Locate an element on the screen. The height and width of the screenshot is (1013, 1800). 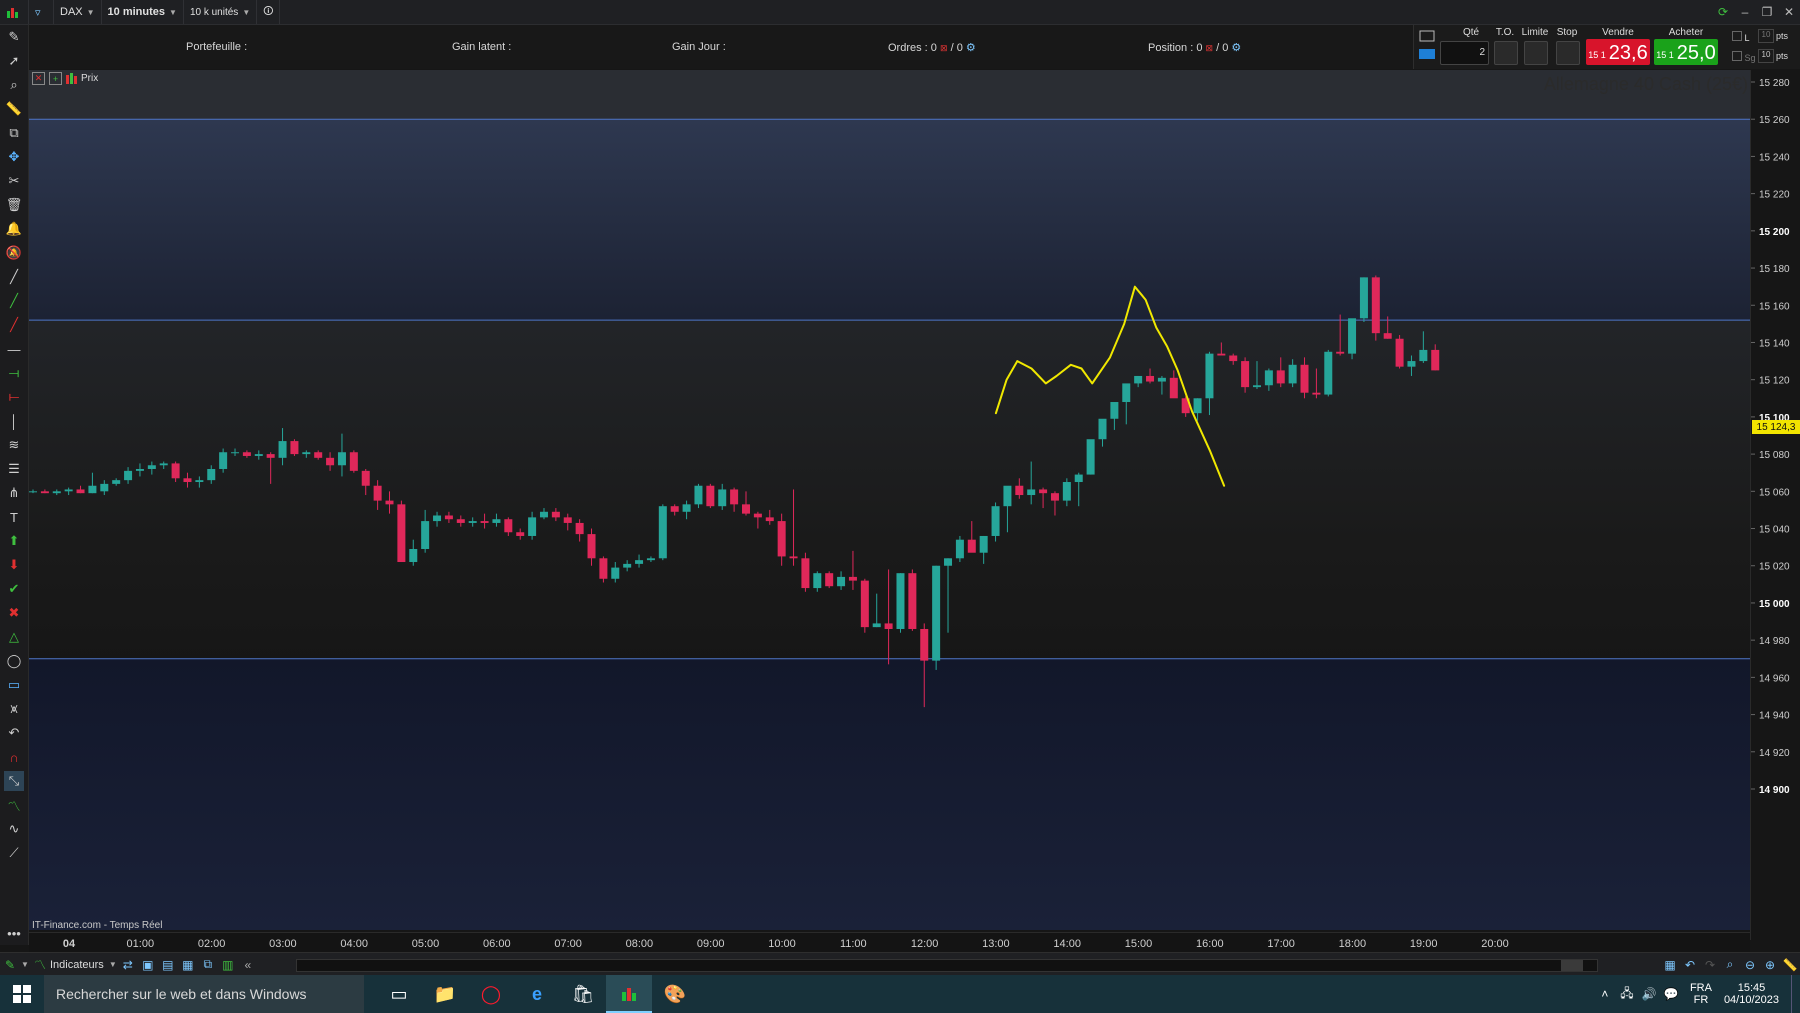
trading-app-icon is located at coordinates (629, 994).